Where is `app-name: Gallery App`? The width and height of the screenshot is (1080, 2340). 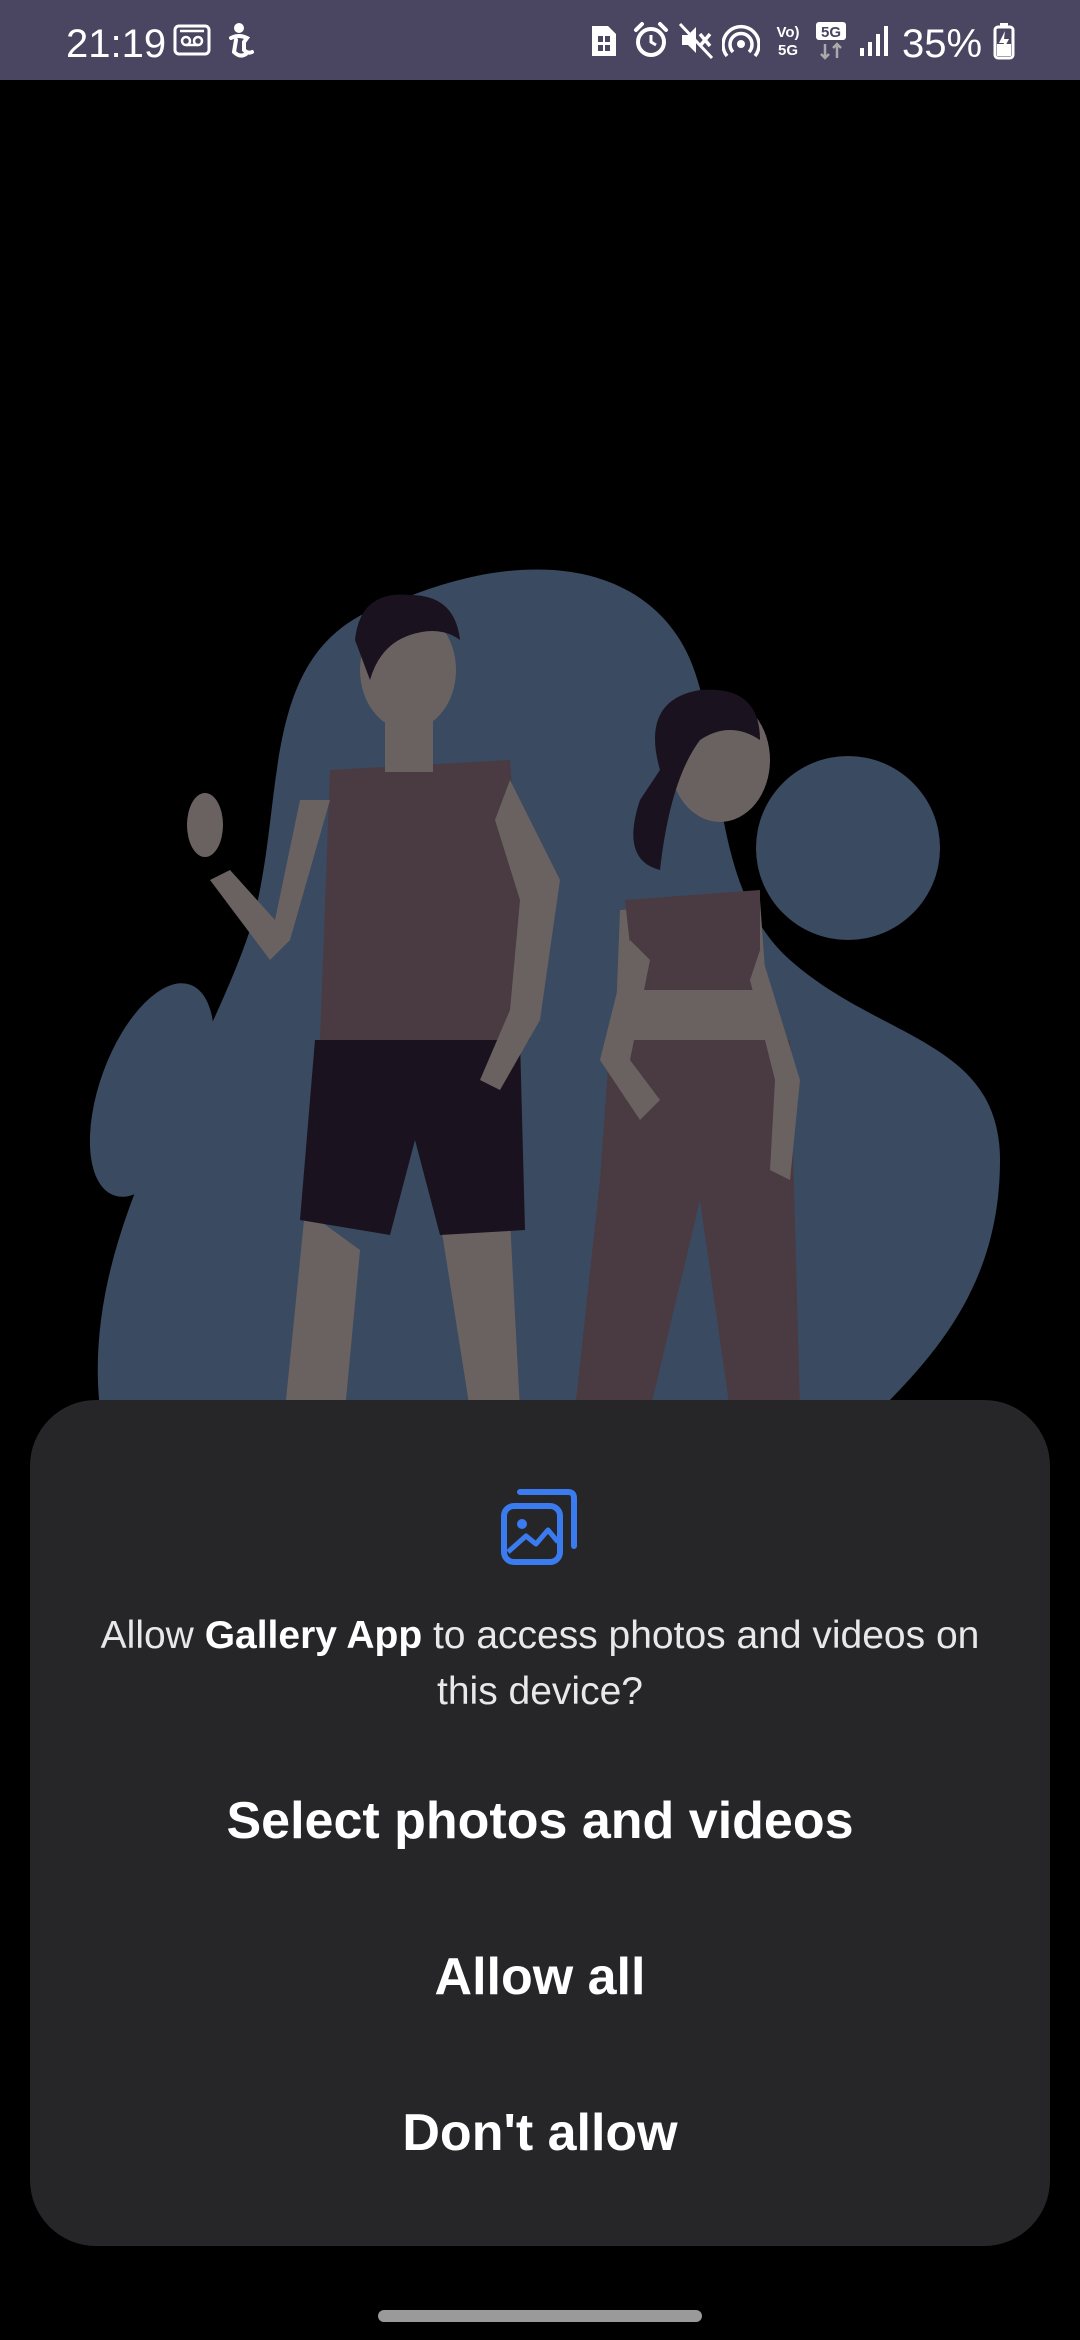 app-name: Gallery App is located at coordinates (313, 1635).